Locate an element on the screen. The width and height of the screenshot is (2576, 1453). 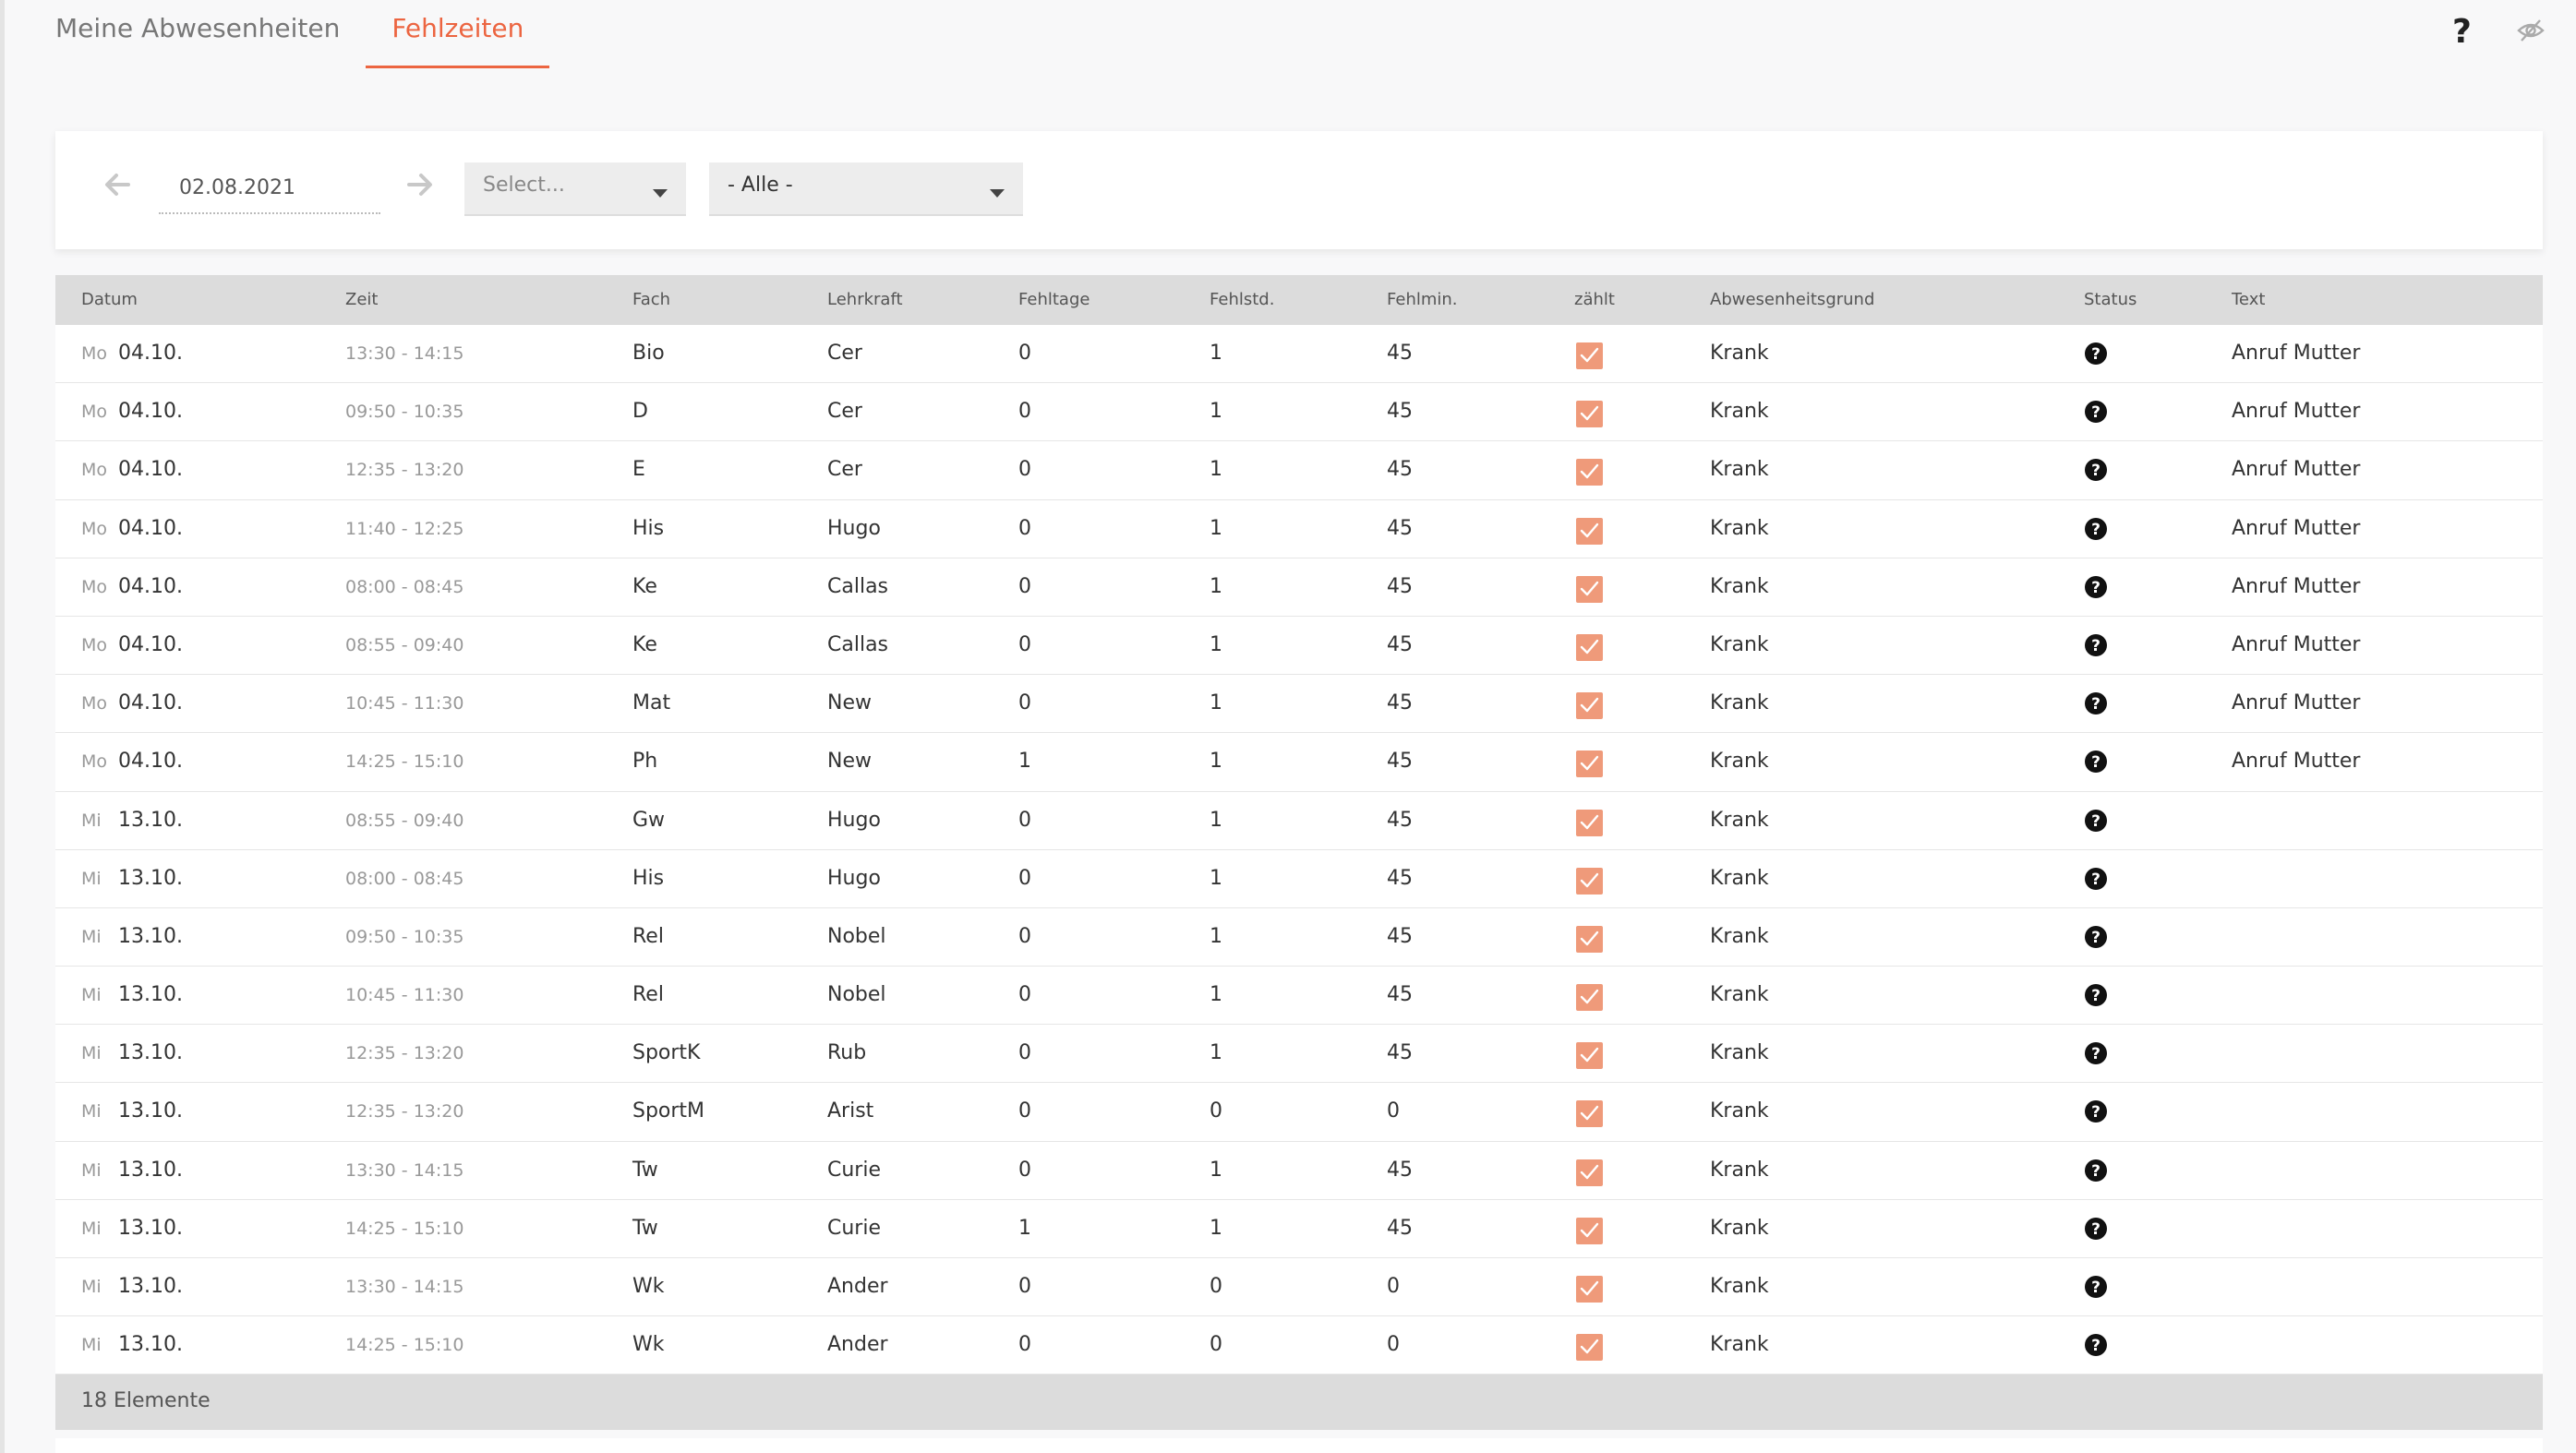
table-row: Mi 13.10. 14:25 - 15:10 Wk Ander 0 0 0 Krank? is located at coordinates (1299, 1345).